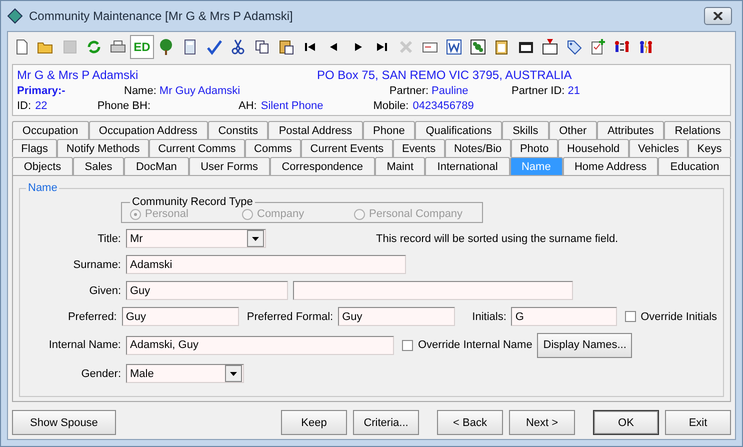 Image resolution: width=743 pixels, height=447 pixels. I want to click on given-name-field: Guy, so click(207, 290).